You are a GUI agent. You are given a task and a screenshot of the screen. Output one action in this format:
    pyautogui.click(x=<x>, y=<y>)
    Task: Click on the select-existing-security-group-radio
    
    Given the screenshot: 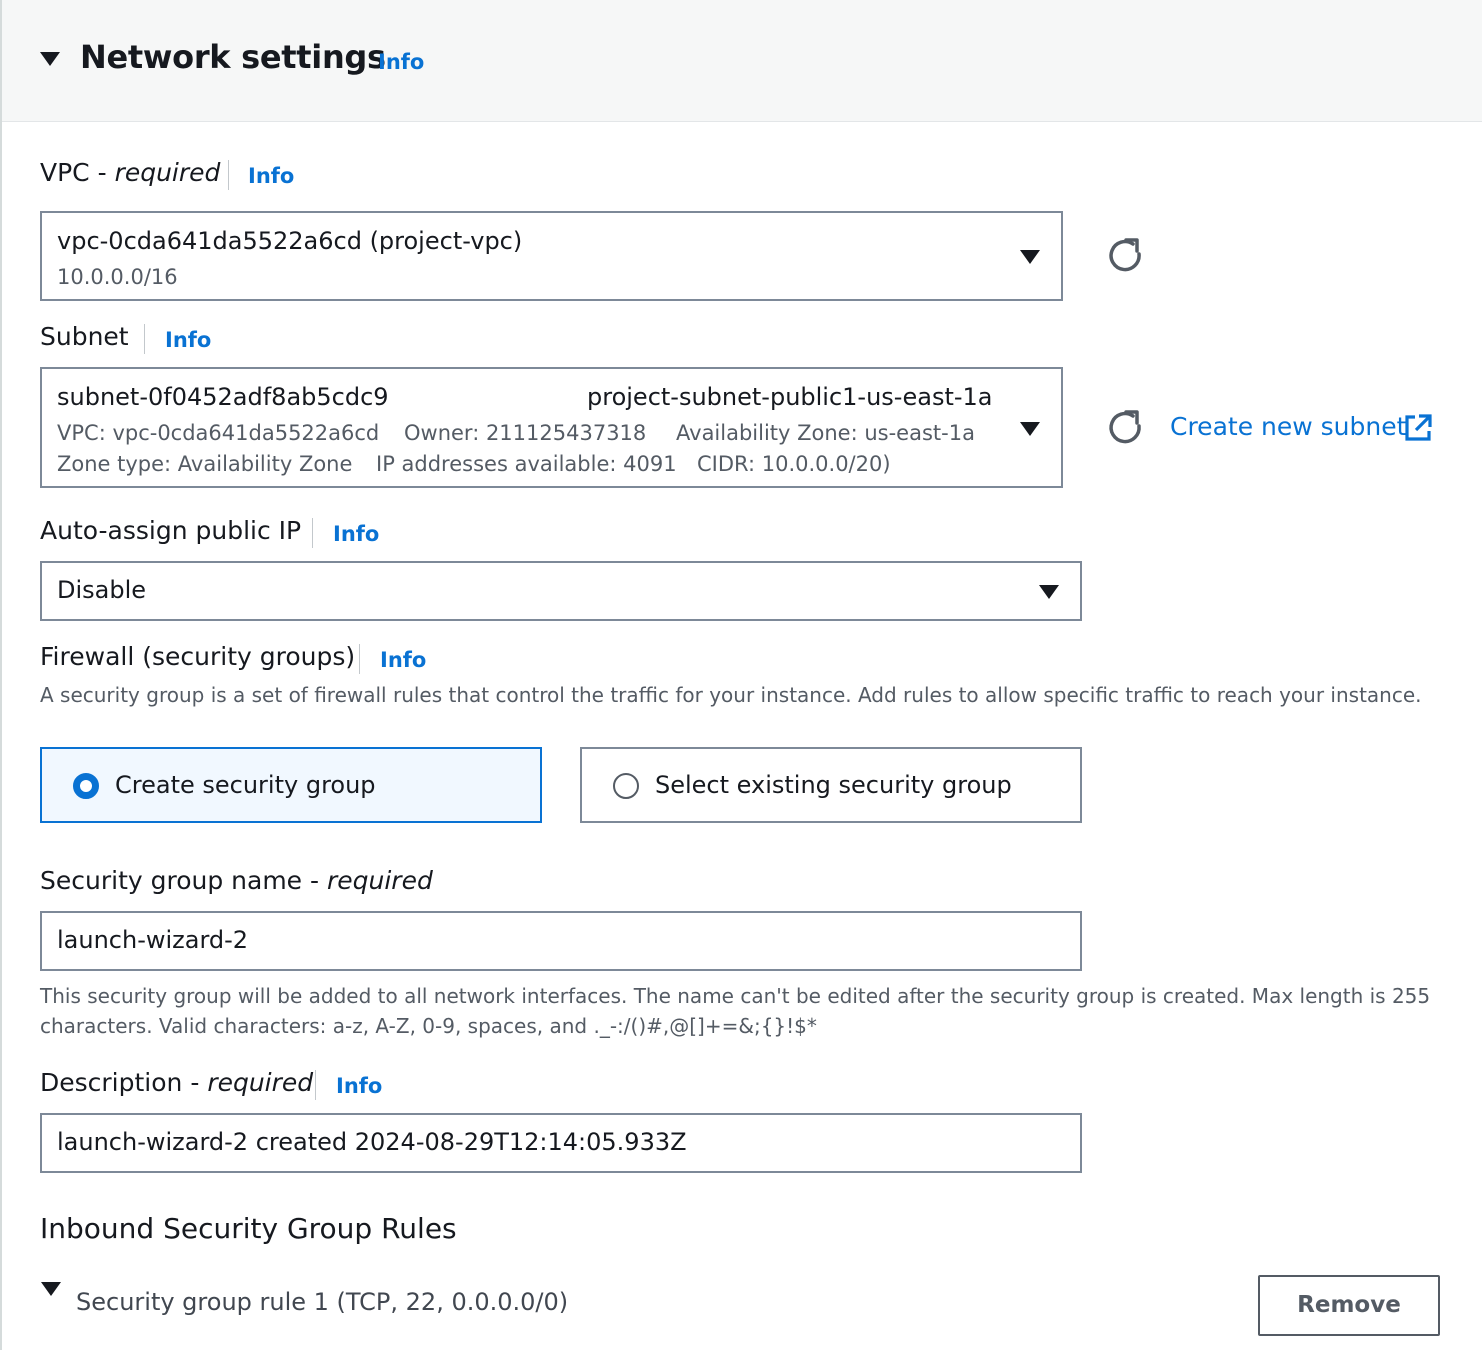 What is the action you would take?
    pyautogui.click(x=626, y=786)
    